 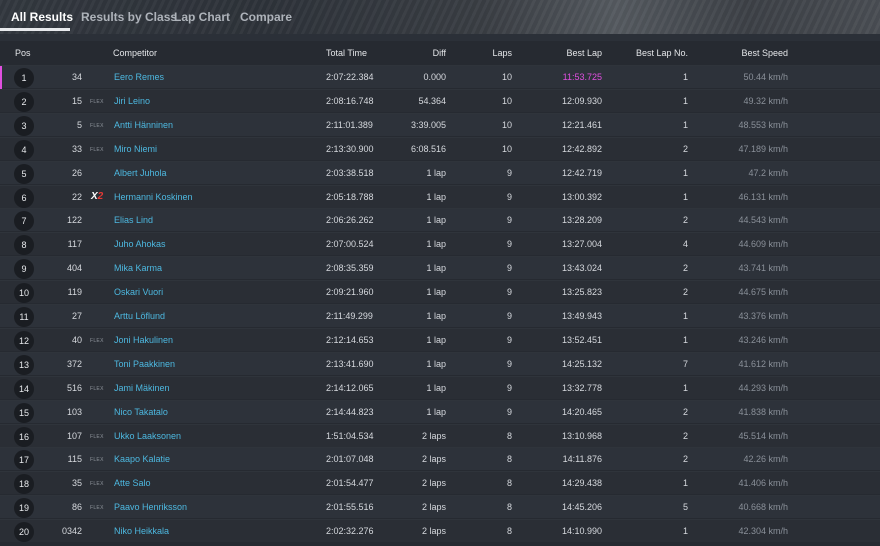 I want to click on total-time: 2:11:01.389, so click(x=349, y=124).